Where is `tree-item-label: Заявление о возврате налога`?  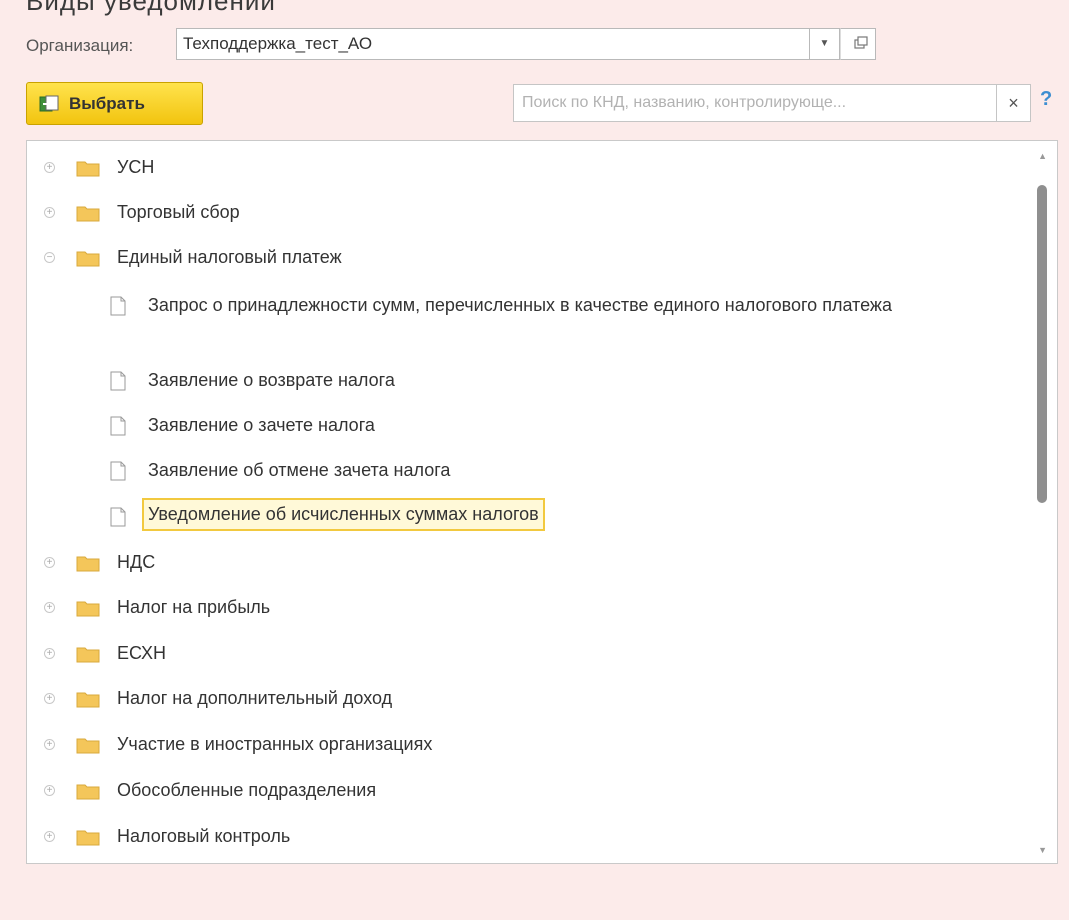
tree-item-label: Заявление о возврате налога is located at coordinates (271, 380).